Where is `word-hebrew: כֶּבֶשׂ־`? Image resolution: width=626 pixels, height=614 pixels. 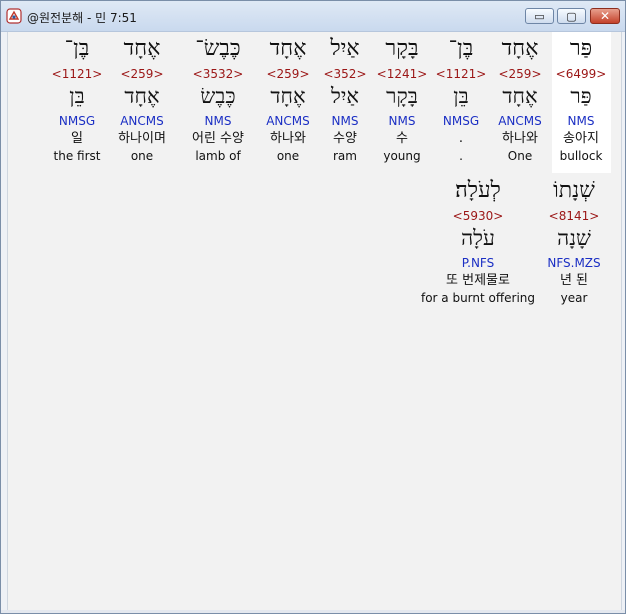 word-hebrew: כֶּבֶשׂ־ is located at coordinates (218, 48).